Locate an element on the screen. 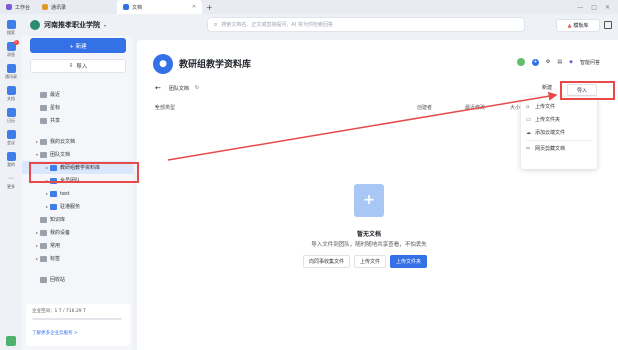  trash-icon is located at coordinates (43, 279).